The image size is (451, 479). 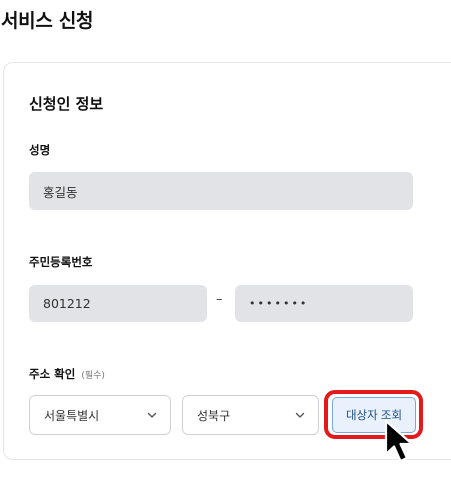 I want to click on resident-number-front-field: 801212, so click(x=118, y=303).